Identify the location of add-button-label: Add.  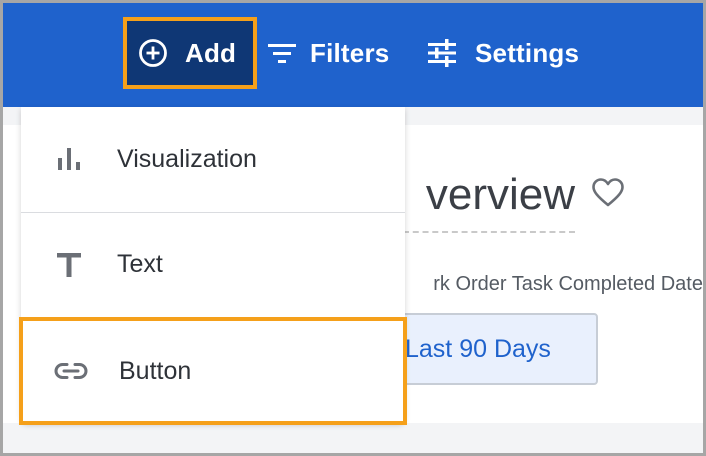
(211, 52).